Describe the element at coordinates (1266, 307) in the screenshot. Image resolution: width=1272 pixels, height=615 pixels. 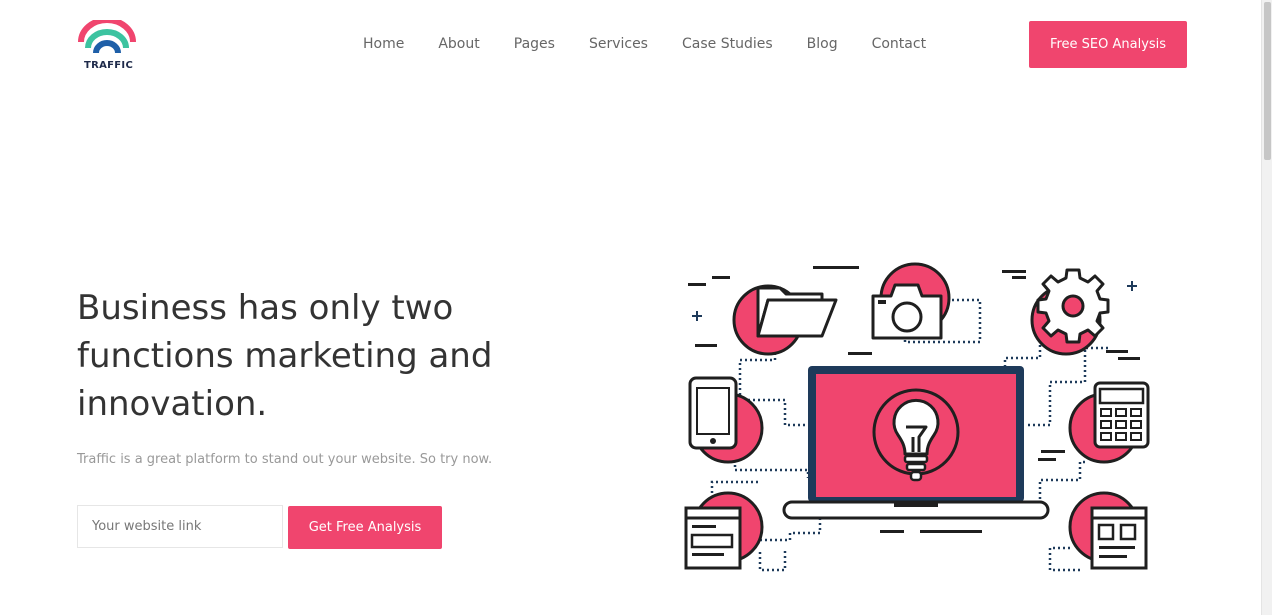
I see `page-scrollbar` at that location.